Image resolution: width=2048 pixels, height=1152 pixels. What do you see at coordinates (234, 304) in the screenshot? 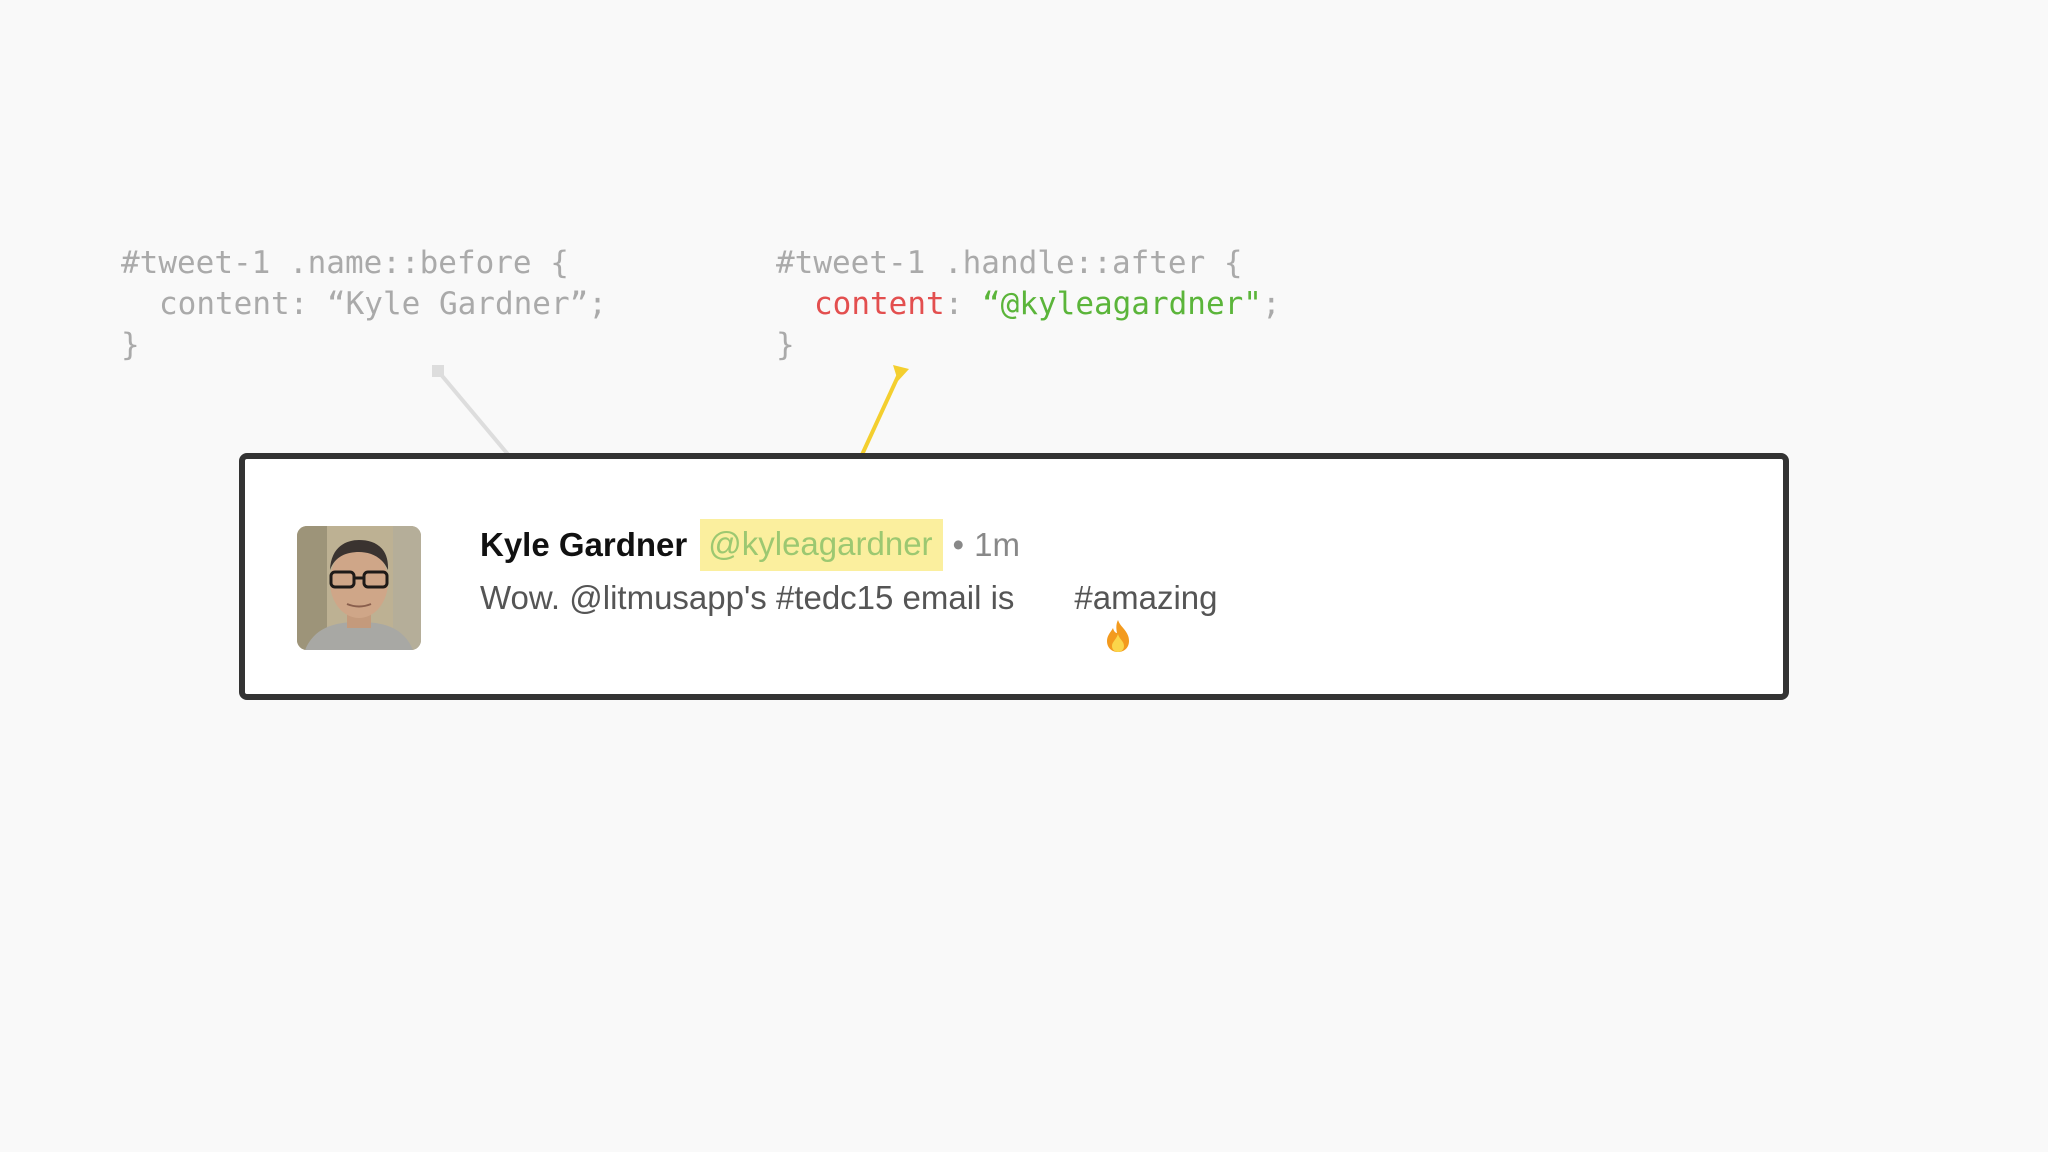
I see `code-property: content:` at bounding box center [234, 304].